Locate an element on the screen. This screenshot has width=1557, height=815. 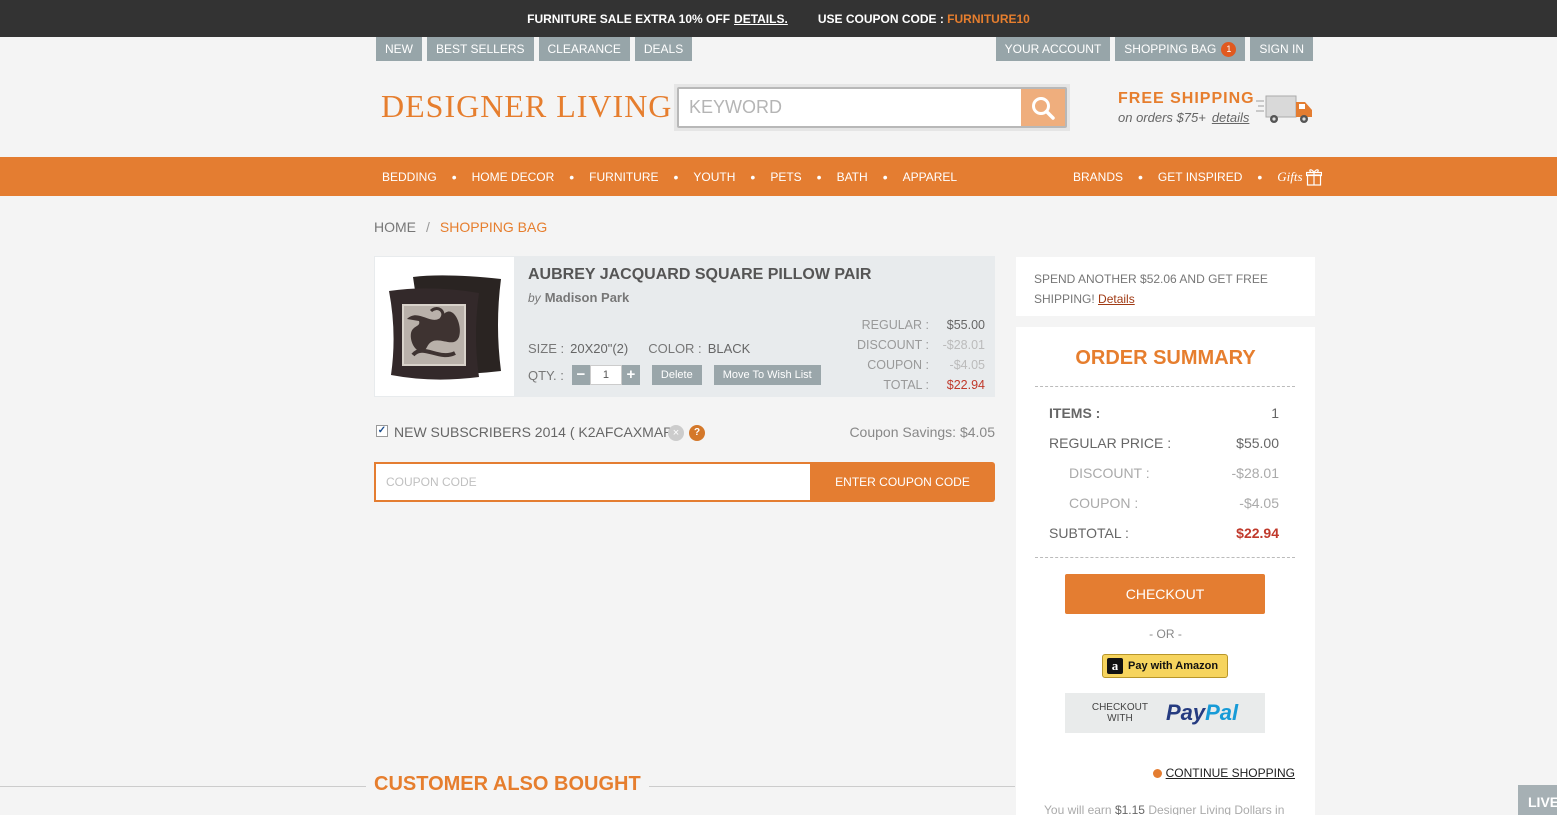
spend-details-link: Details is located at coordinates (1116, 299).